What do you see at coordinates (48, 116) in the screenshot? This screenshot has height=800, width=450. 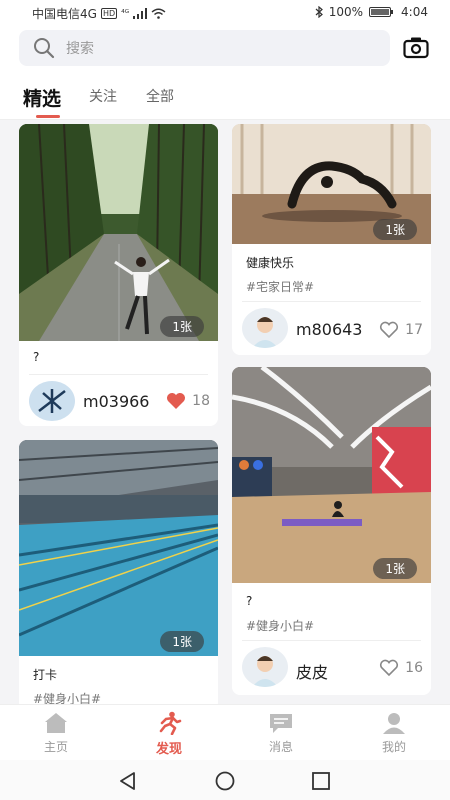 I see `tab-underline` at bounding box center [48, 116].